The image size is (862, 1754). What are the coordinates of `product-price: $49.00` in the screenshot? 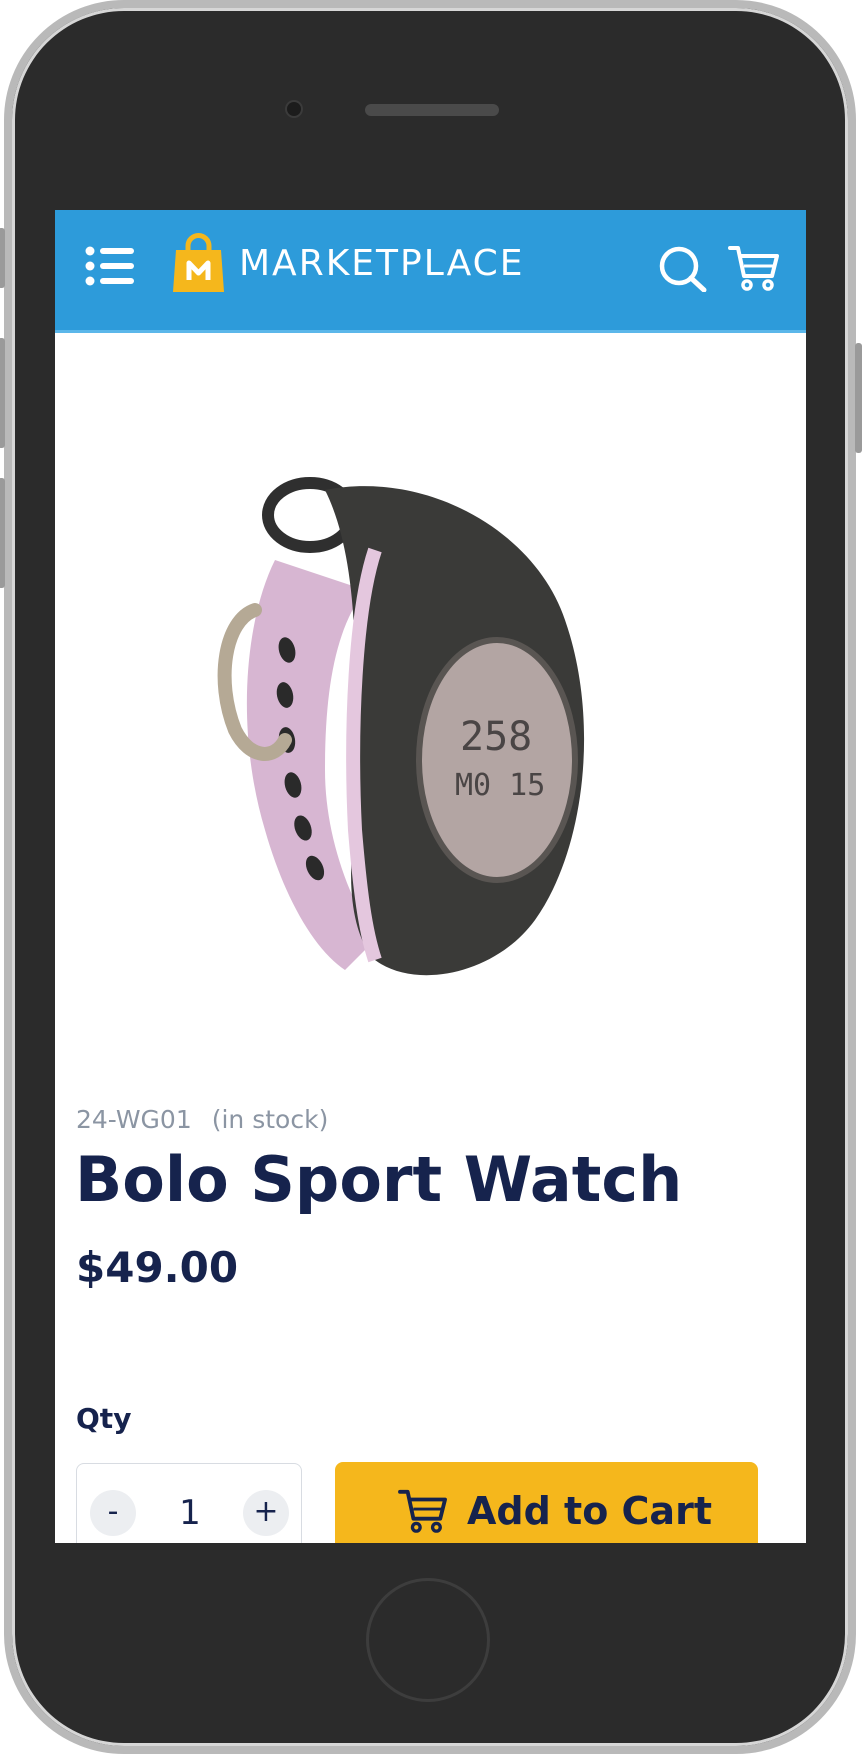 It's located at (157, 1267).